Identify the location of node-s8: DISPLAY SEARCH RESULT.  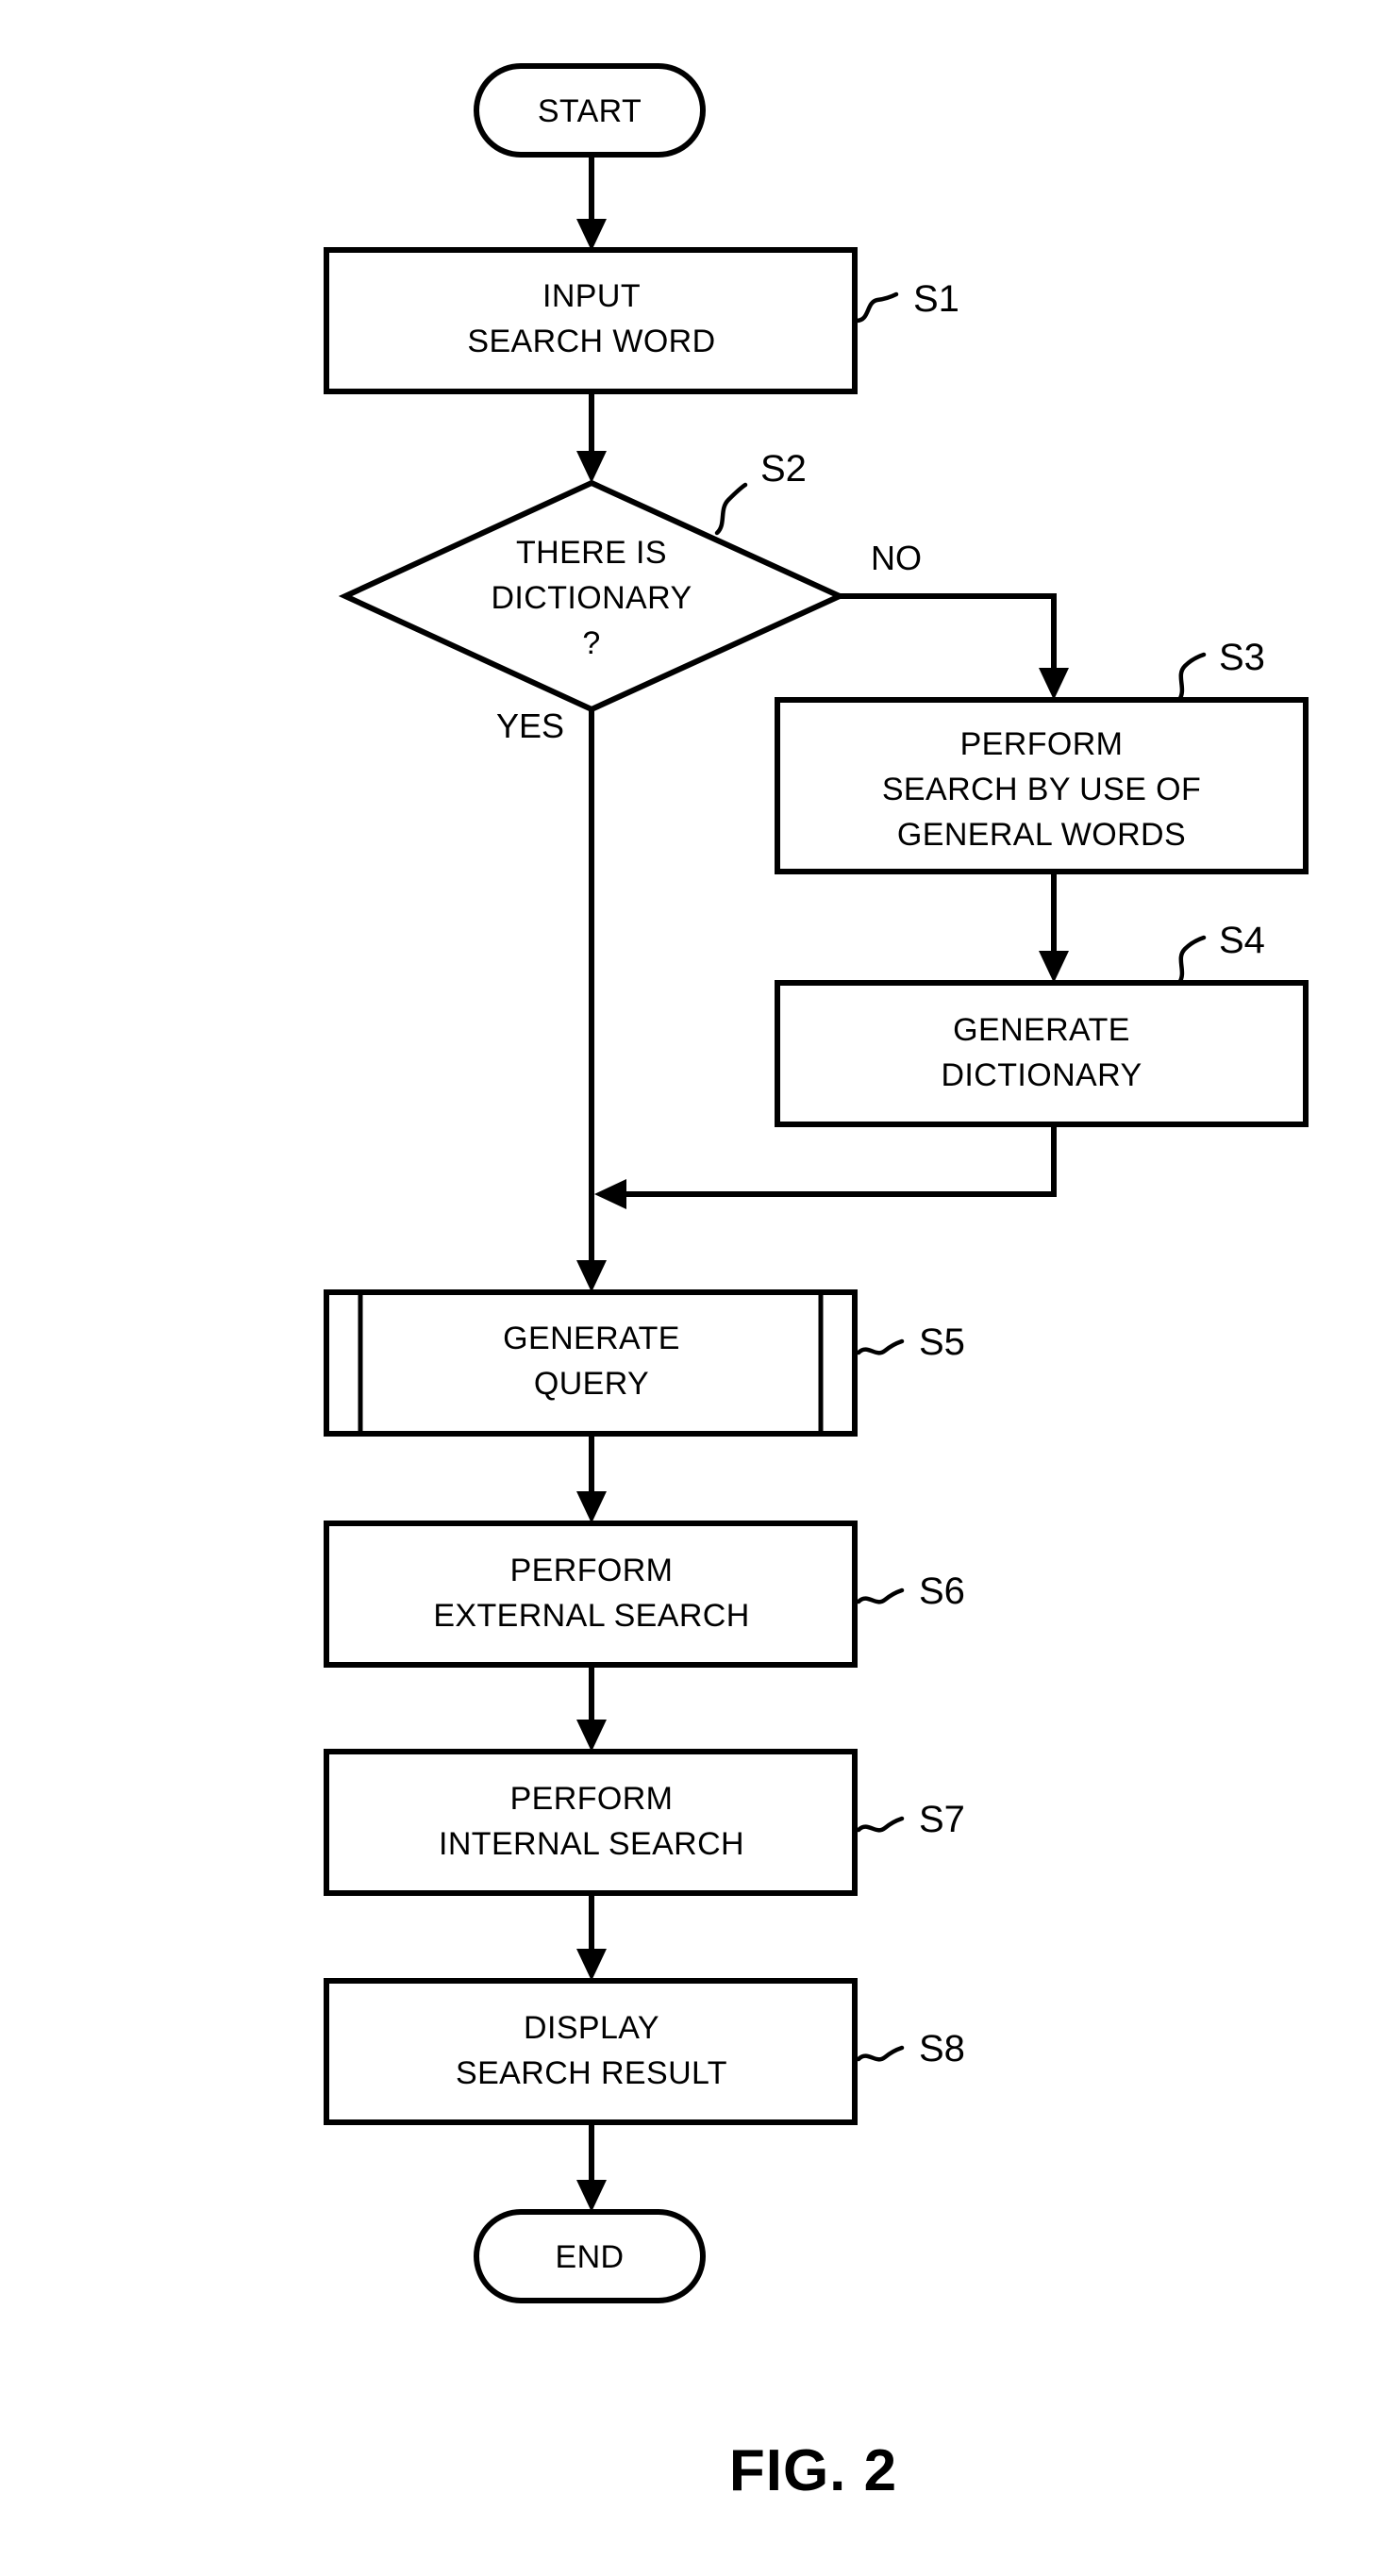
(591, 2051).